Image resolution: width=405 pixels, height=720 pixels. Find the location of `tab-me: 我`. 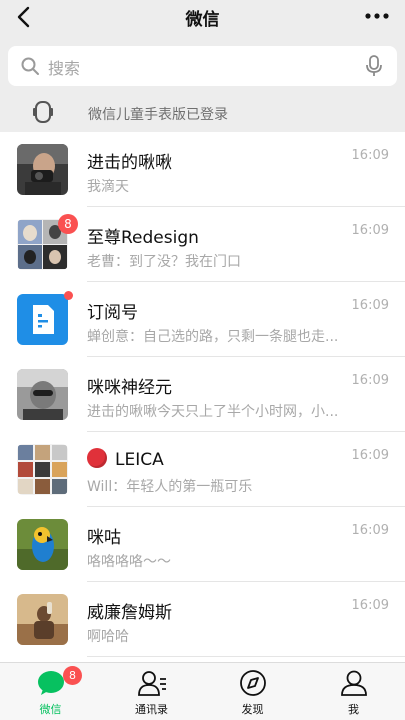

tab-me: 我 is located at coordinates (353, 691).